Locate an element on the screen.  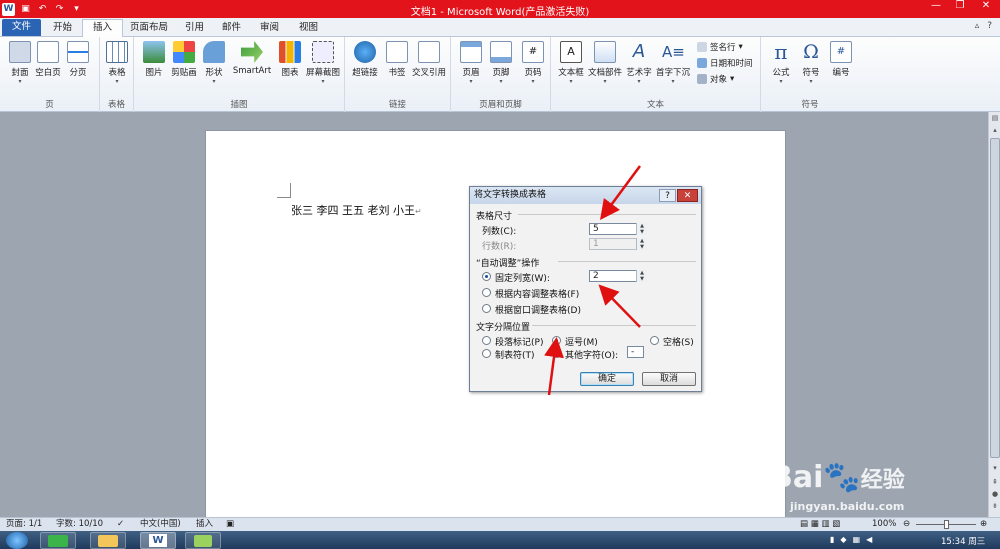
watermark-url: jingyan.baidu.com is located at coordinates (847, 506).